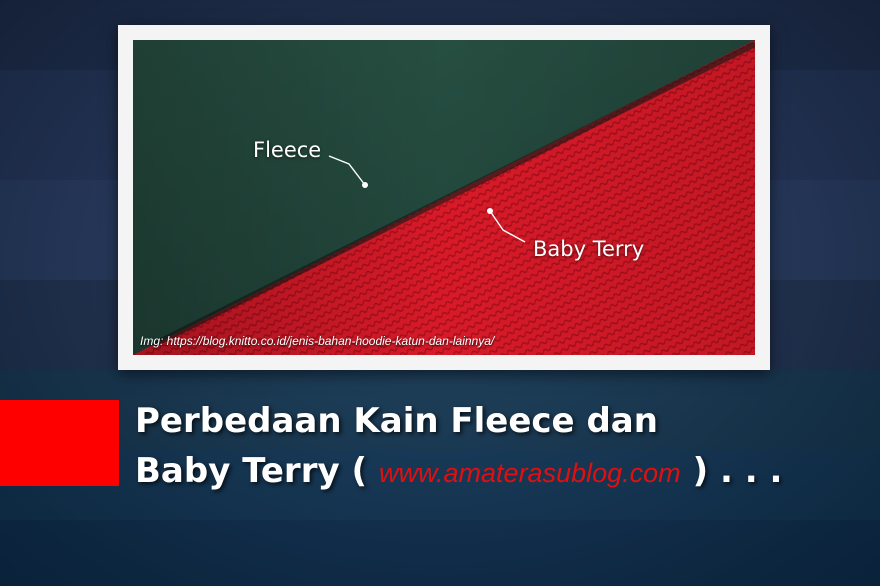 This screenshot has height=586, width=880. I want to click on baby-terry-callout-dot, so click(490, 211).